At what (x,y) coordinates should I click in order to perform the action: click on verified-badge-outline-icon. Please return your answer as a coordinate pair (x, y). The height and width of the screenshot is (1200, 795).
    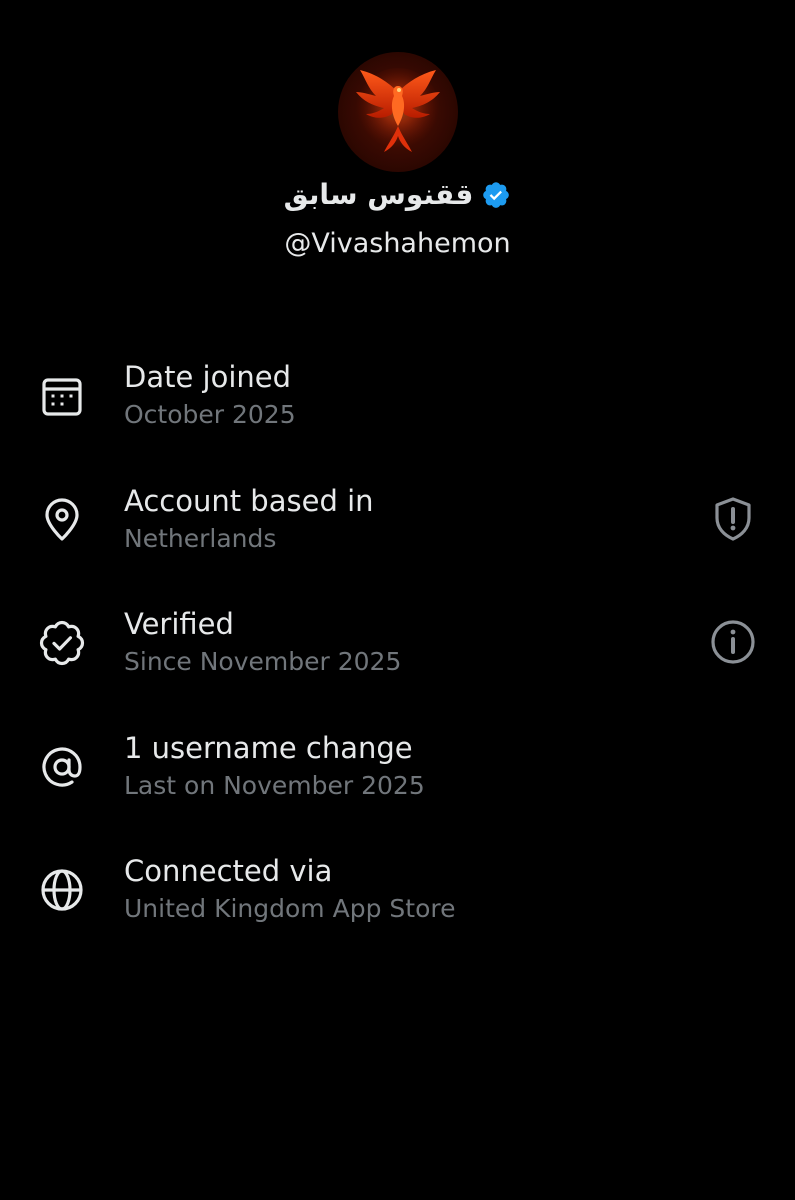
    Looking at the image, I should click on (62, 643).